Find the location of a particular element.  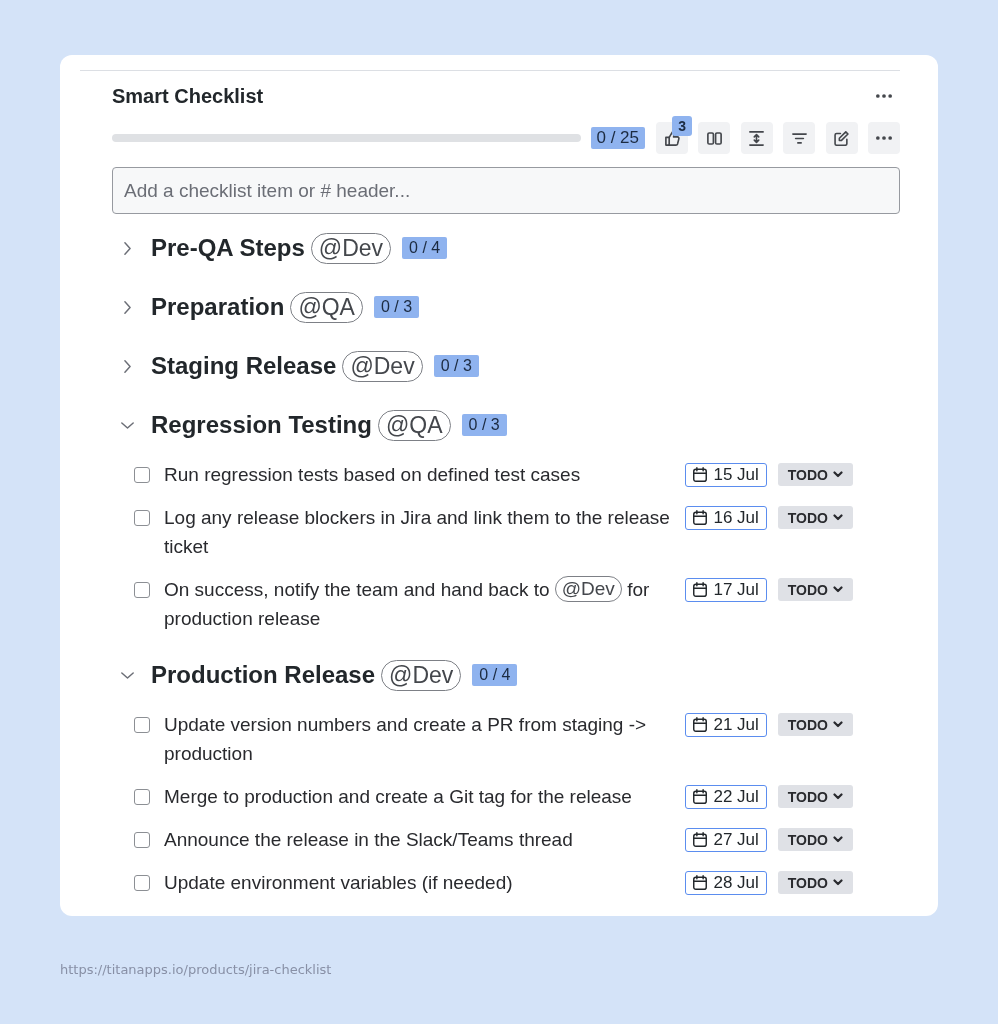

vertical-expand-button is located at coordinates (756, 138).